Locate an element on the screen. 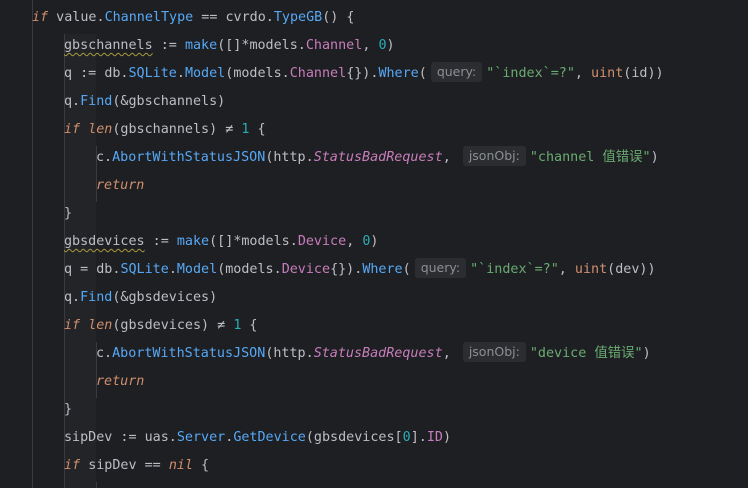  code-token: c. is located at coordinates (104, 353).